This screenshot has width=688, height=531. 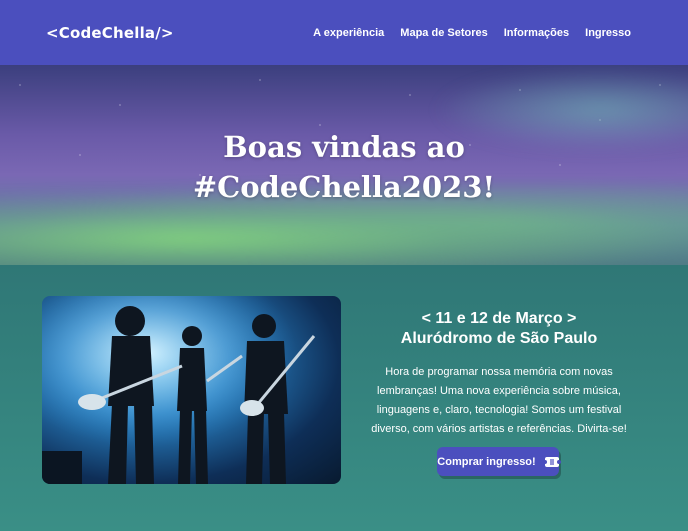 What do you see at coordinates (499, 318) in the screenshot?
I see `event-date: < 11 e 12 de Março >` at bounding box center [499, 318].